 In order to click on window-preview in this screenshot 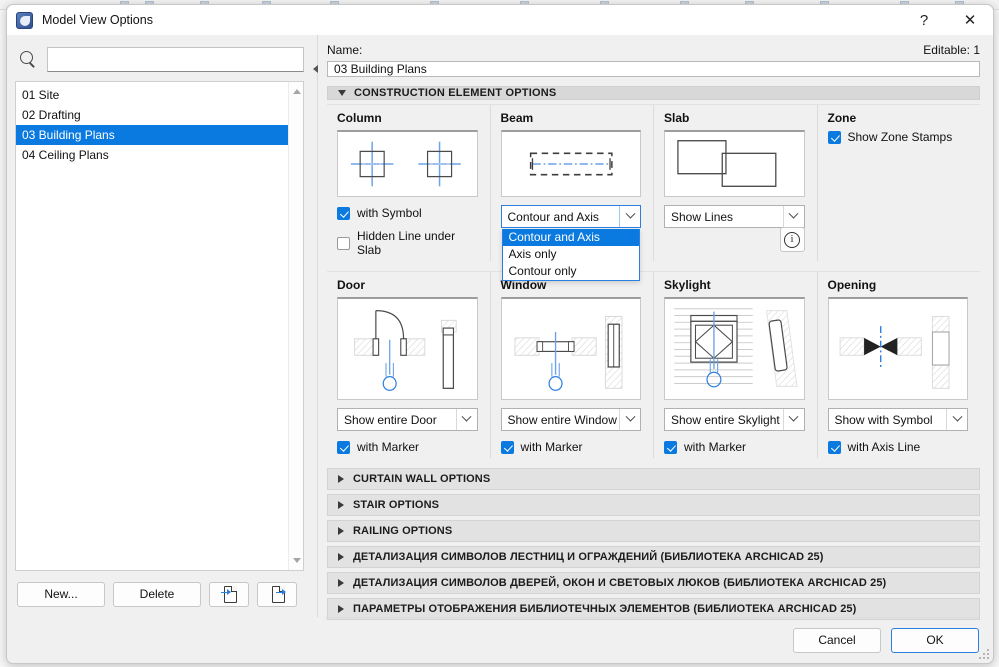, I will do `click(570, 348)`.